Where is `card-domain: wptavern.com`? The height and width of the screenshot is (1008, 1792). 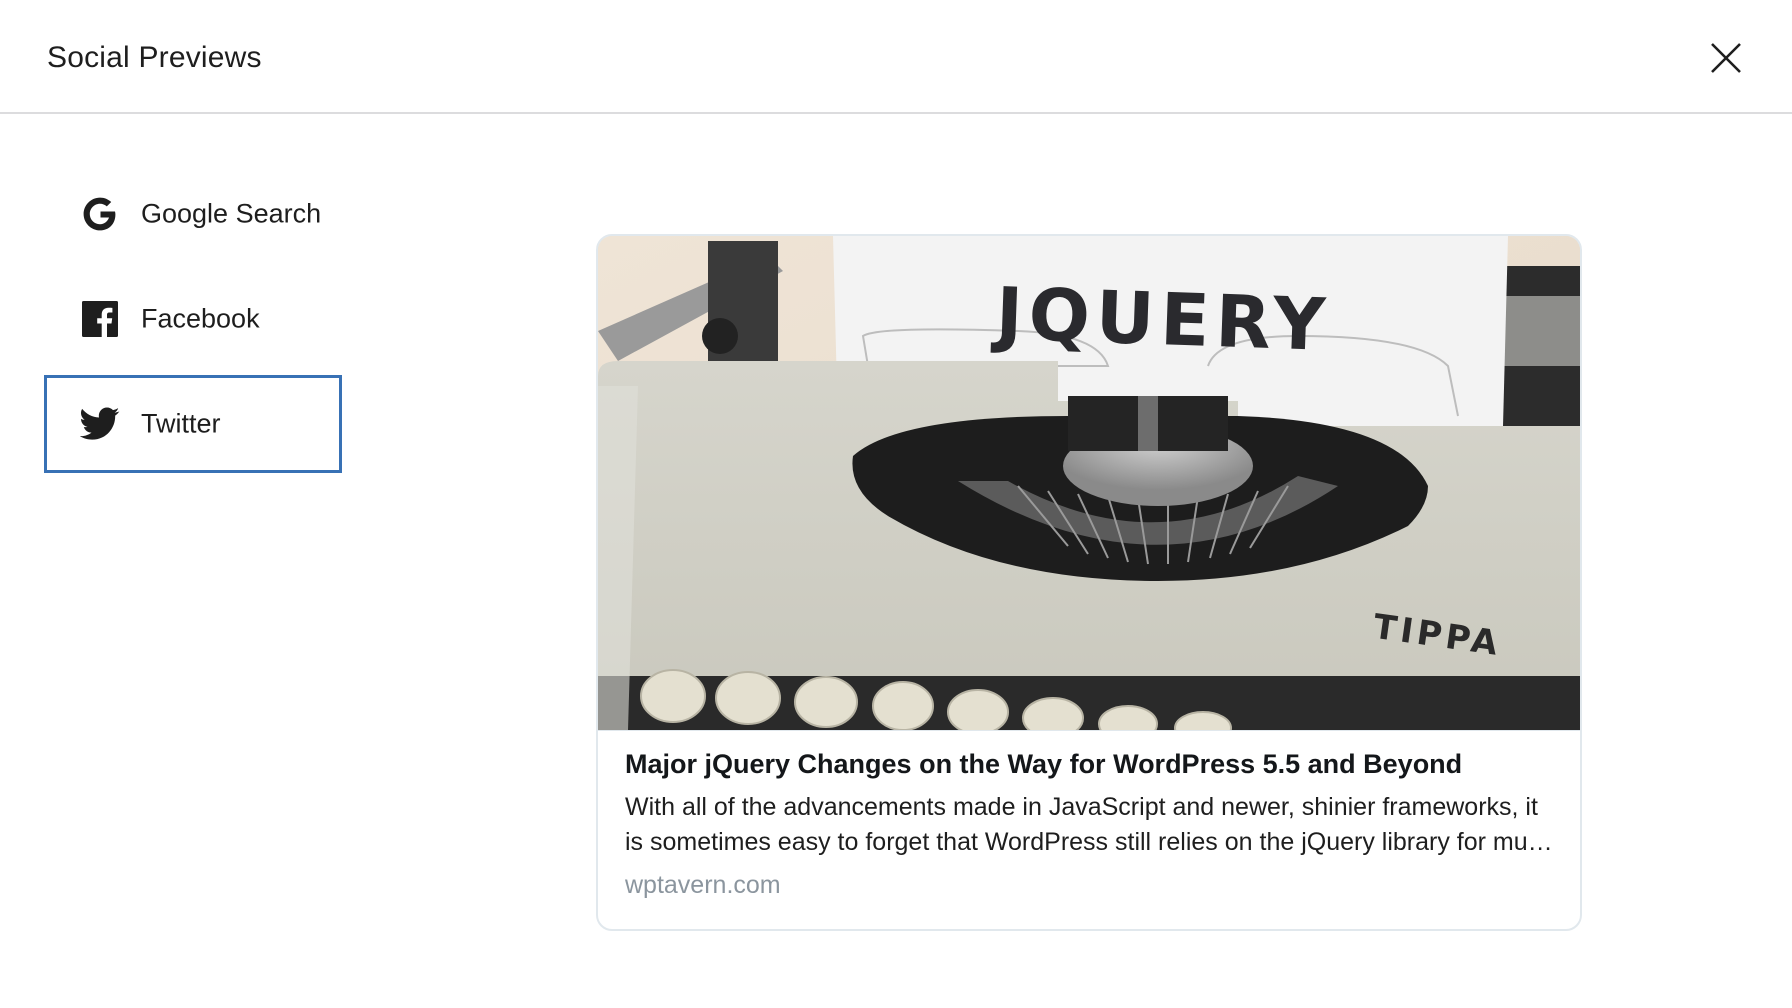 card-domain: wptavern.com is located at coordinates (703, 885).